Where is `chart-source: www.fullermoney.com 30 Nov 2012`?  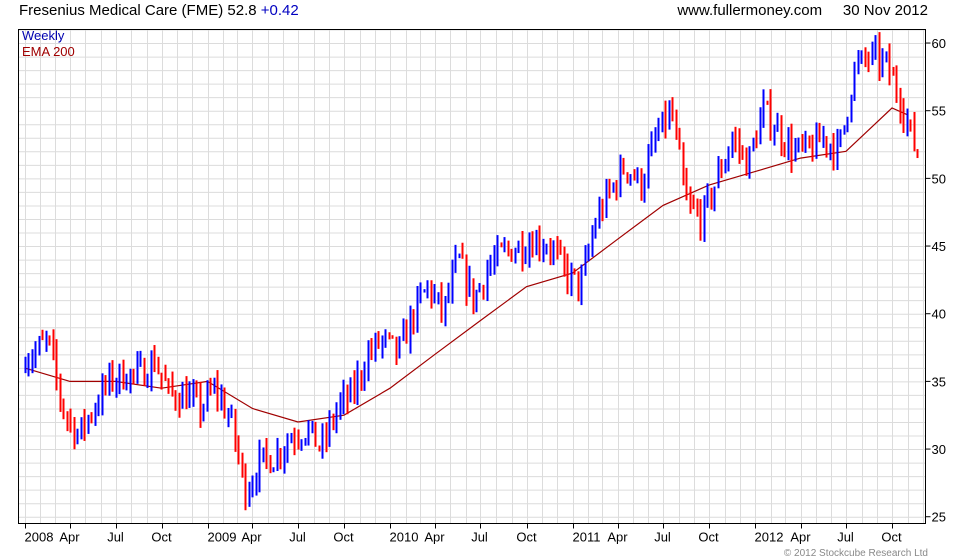
chart-source: www.fullermoney.com 30 Nov 2012 is located at coordinates (802, 11).